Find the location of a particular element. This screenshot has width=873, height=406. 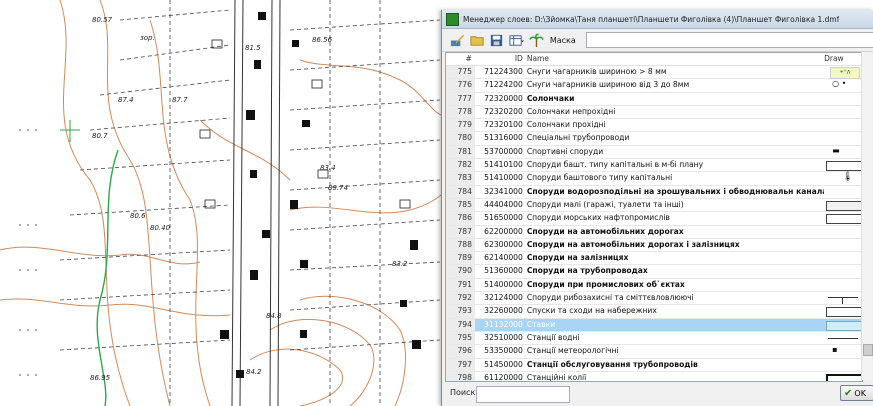

save-button is located at coordinates (497, 40).